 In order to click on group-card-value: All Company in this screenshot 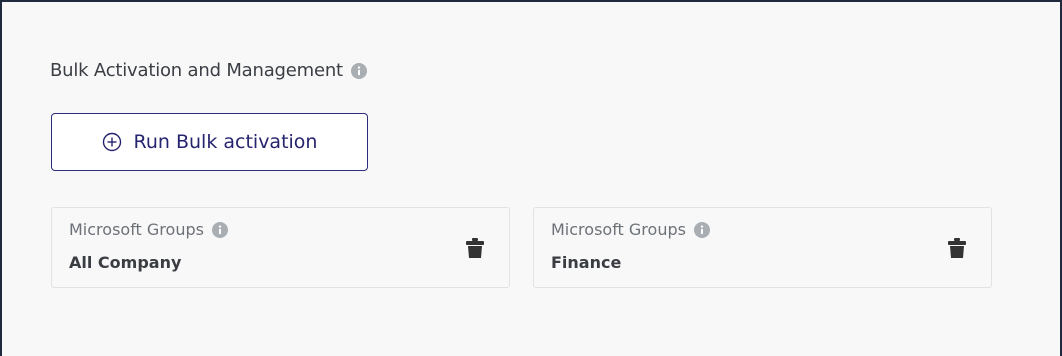, I will do `click(125, 262)`.